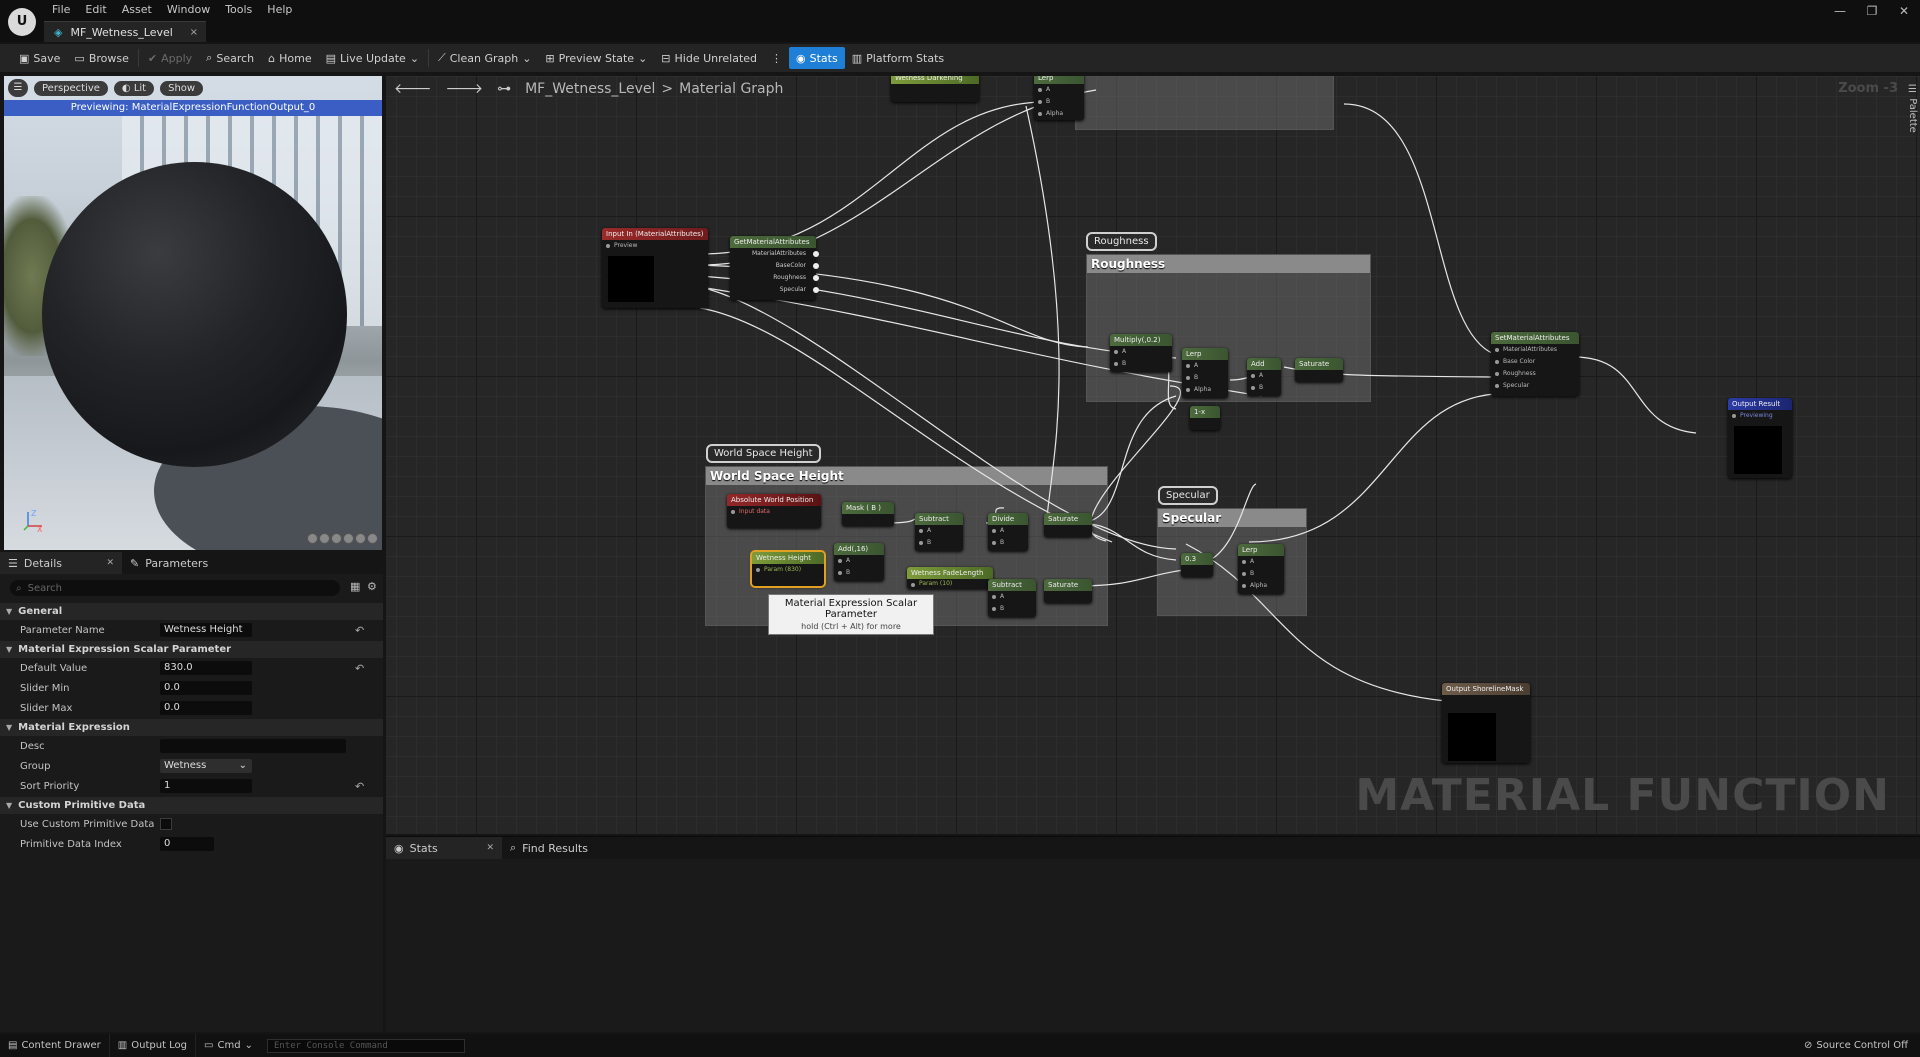 The height and width of the screenshot is (1057, 1920). Describe the element at coordinates (360, 538) in the screenshot. I see `custom-mesh-icon` at that location.